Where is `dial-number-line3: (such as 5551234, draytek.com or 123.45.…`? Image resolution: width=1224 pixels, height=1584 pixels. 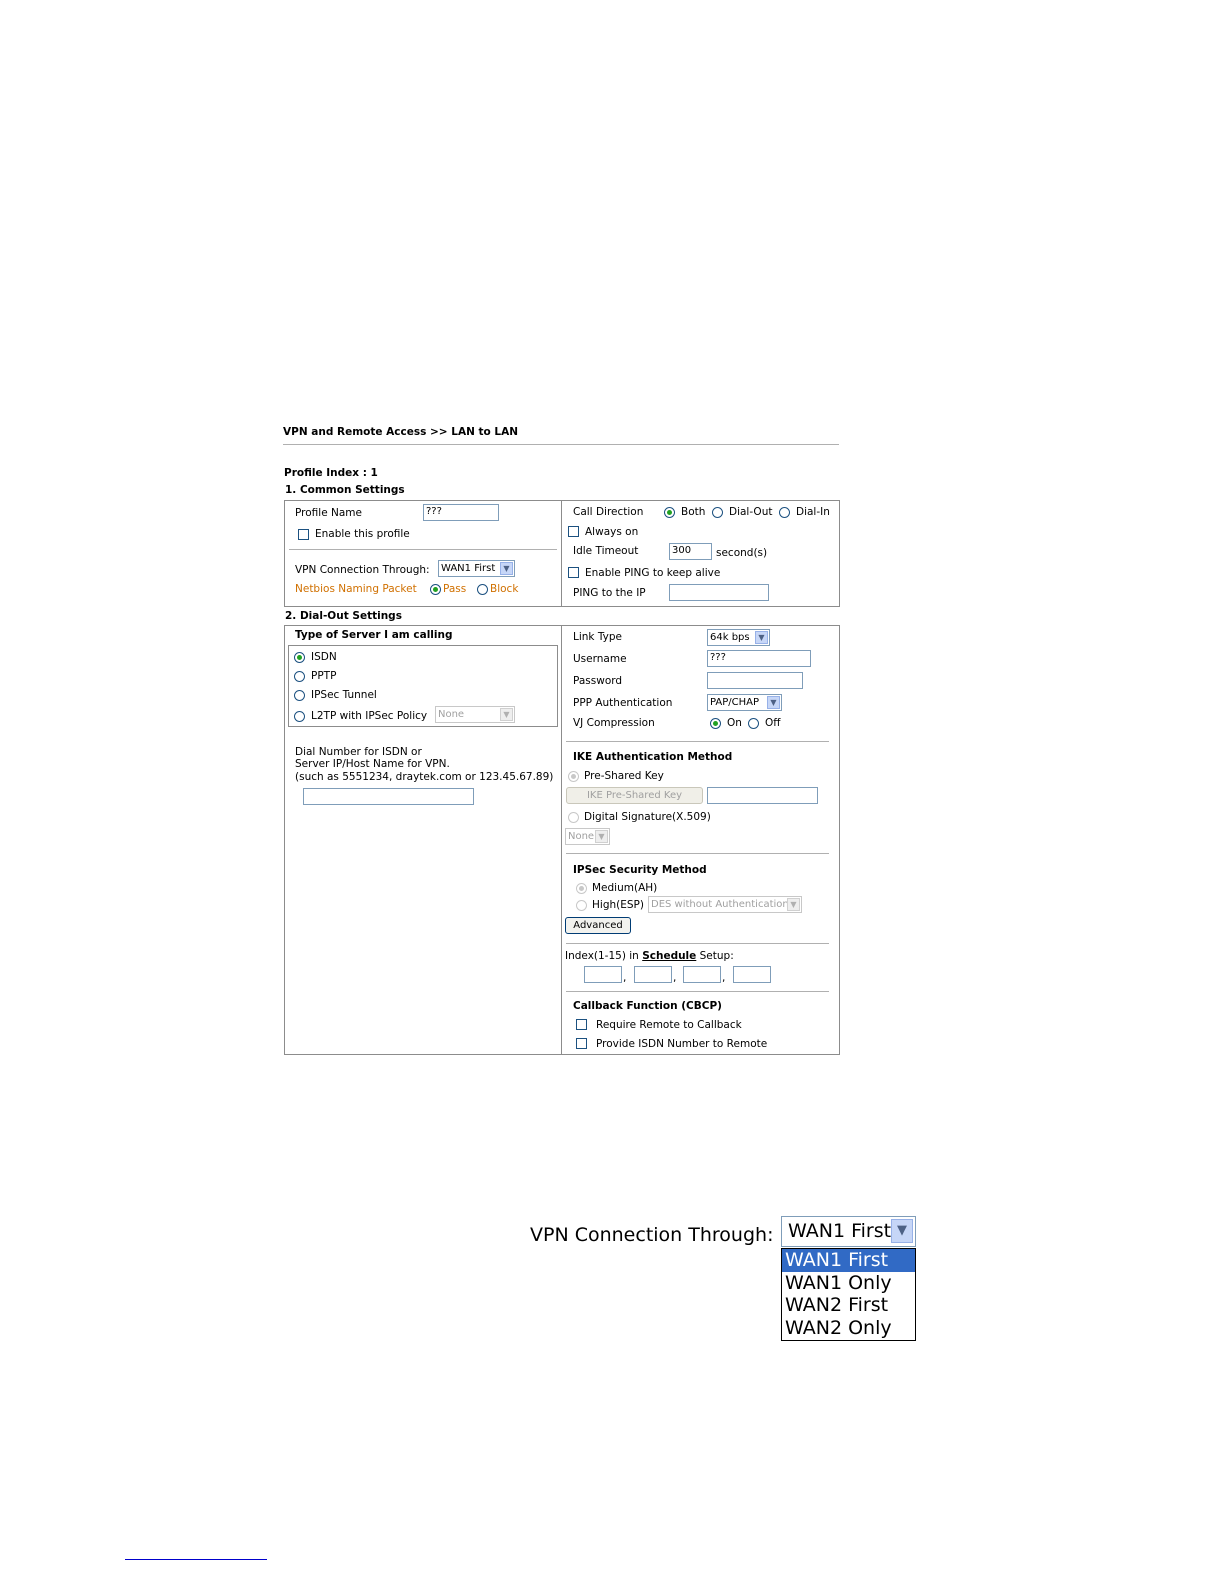 dial-number-line3: (such as 5551234, draytek.com or 123.45.… is located at coordinates (424, 777).